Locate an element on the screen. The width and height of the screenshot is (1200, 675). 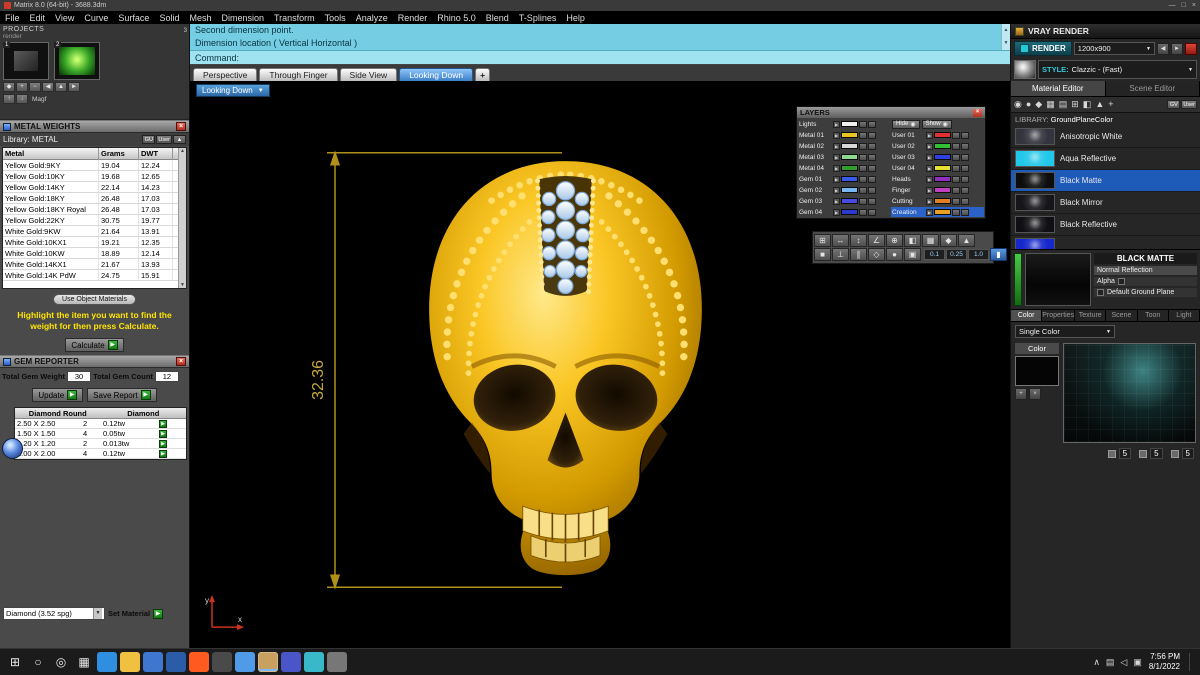
metal-table-row: White Gold:9KW 21.64 13.91 is located at coordinates (94, 231).